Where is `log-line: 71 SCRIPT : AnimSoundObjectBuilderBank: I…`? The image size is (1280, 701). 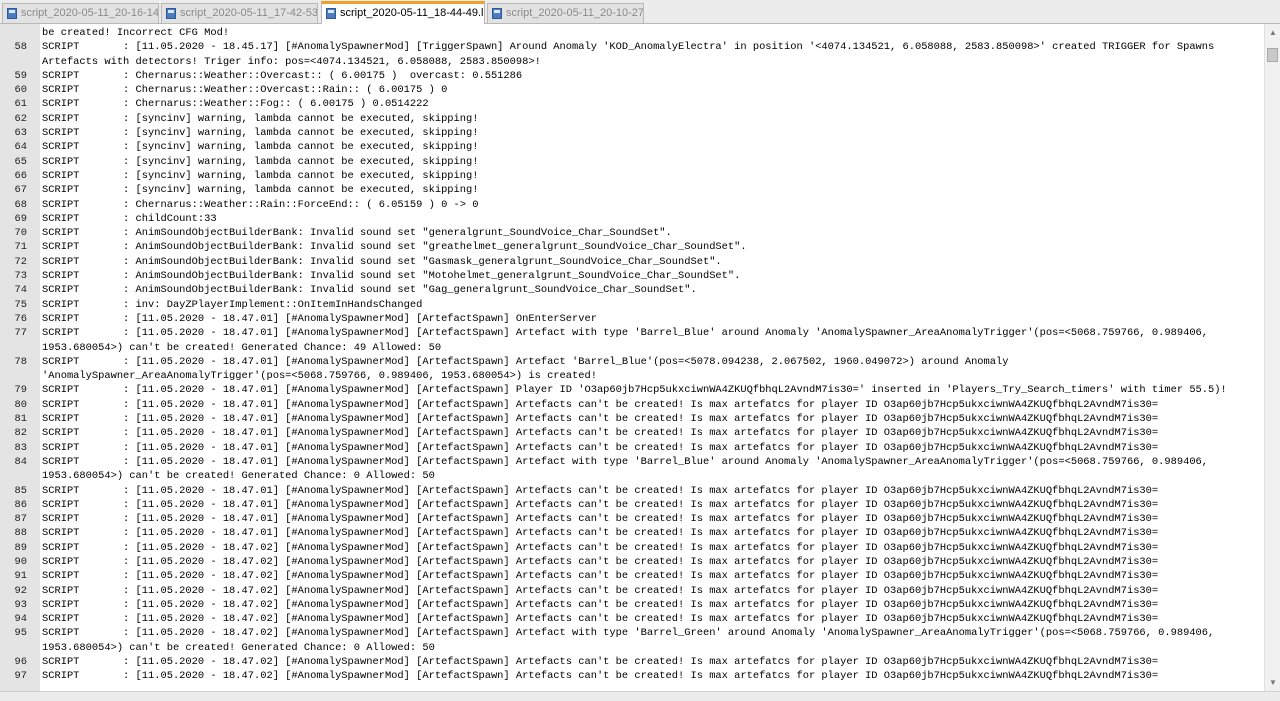 log-line: 71 SCRIPT : AnimSoundObjectBuilderBank: I… is located at coordinates (631, 247).